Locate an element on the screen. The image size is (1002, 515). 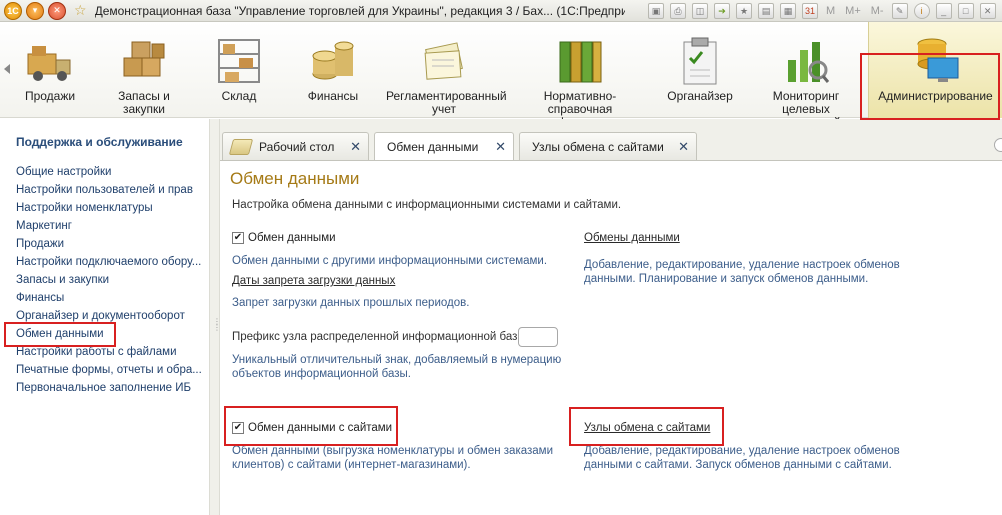
tab-label: Обмен данными is located at coordinates (433, 147).